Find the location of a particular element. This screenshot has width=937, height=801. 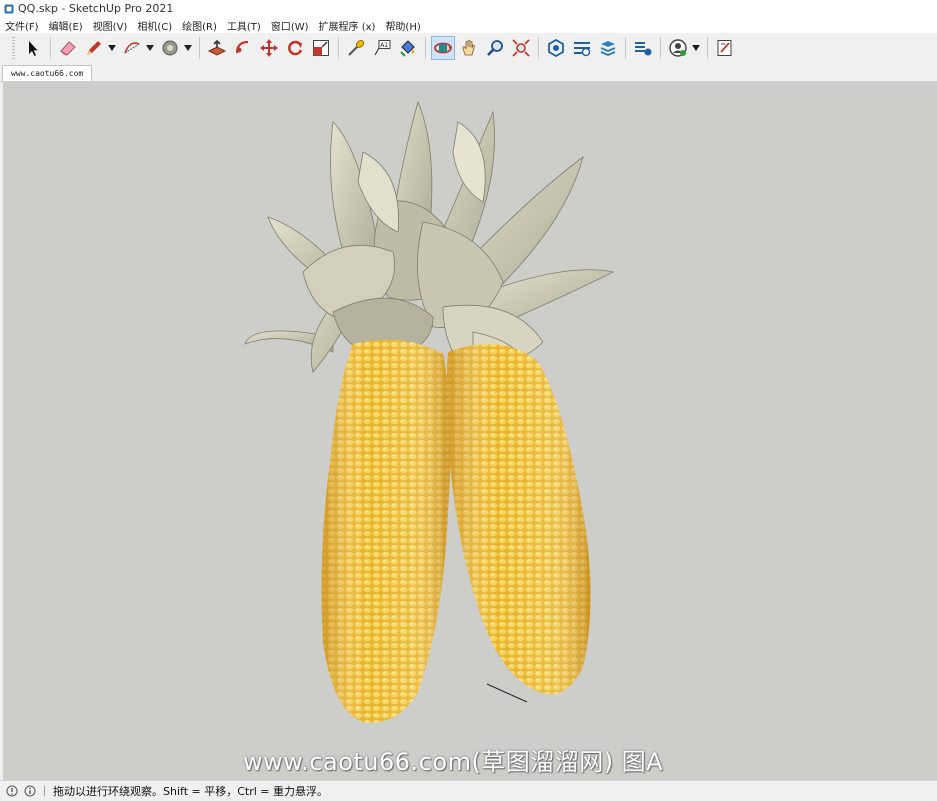

extension-warehouse-icon is located at coordinates (582, 49).